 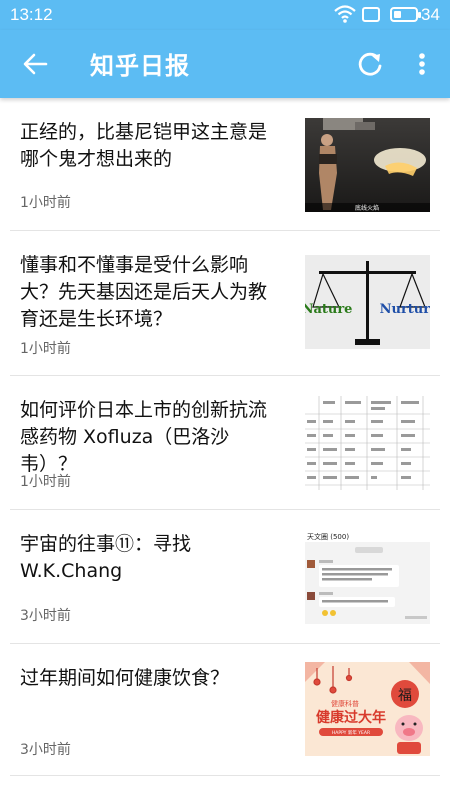 I want to click on more-vertical-icon, so click(x=422, y=64).